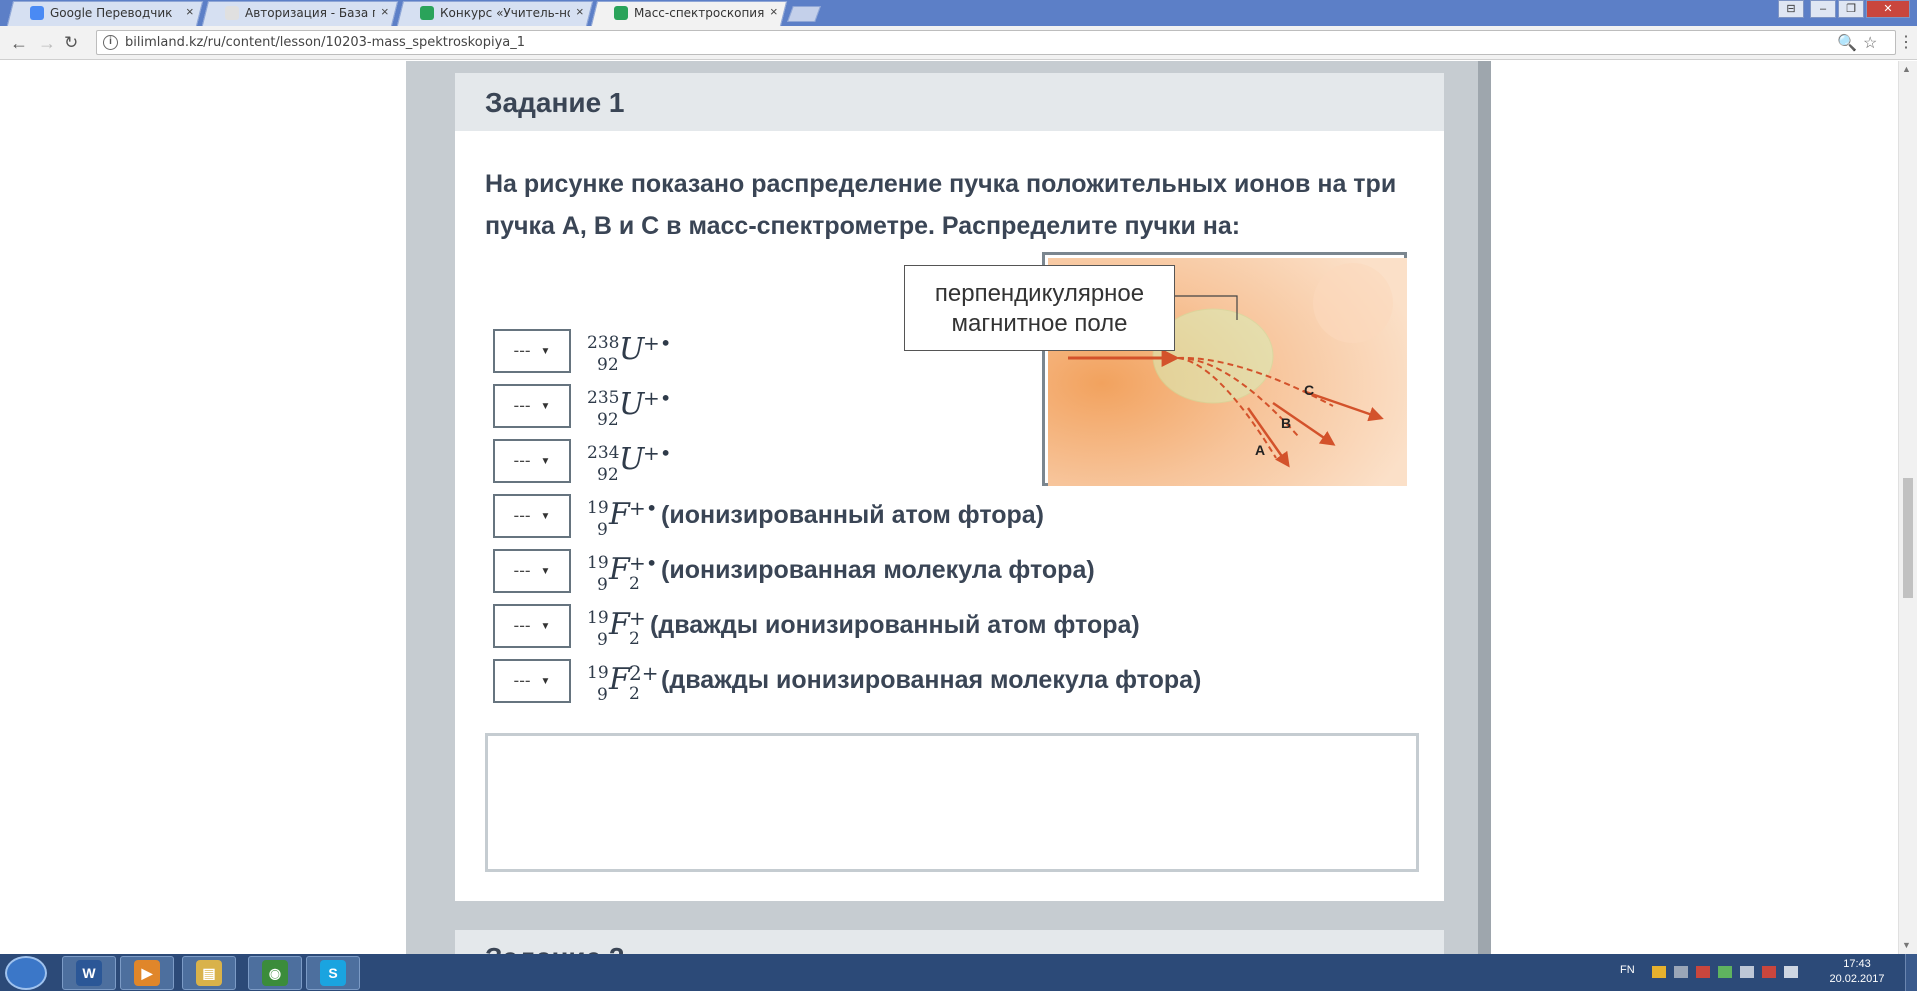 Image resolution: width=1917 pixels, height=991 pixels. I want to click on ion-description: (дважды ионизированный атом фтора), so click(895, 625).